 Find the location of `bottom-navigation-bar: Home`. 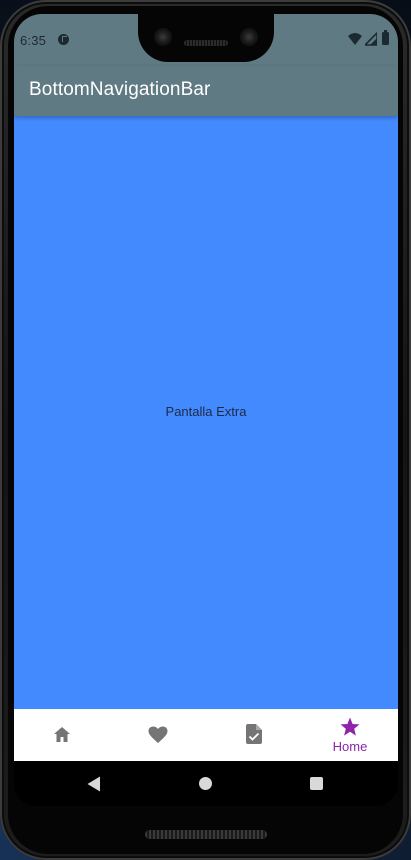

bottom-navigation-bar: Home is located at coordinates (206, 735).